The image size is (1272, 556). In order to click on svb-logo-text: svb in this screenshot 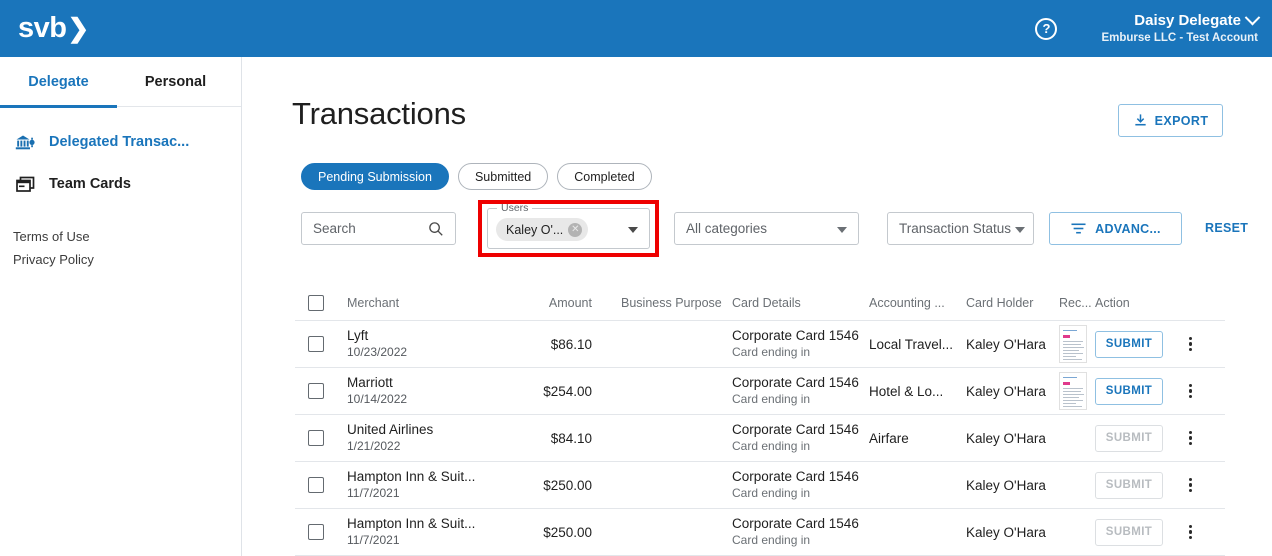, I will do `click(42, 28)`.